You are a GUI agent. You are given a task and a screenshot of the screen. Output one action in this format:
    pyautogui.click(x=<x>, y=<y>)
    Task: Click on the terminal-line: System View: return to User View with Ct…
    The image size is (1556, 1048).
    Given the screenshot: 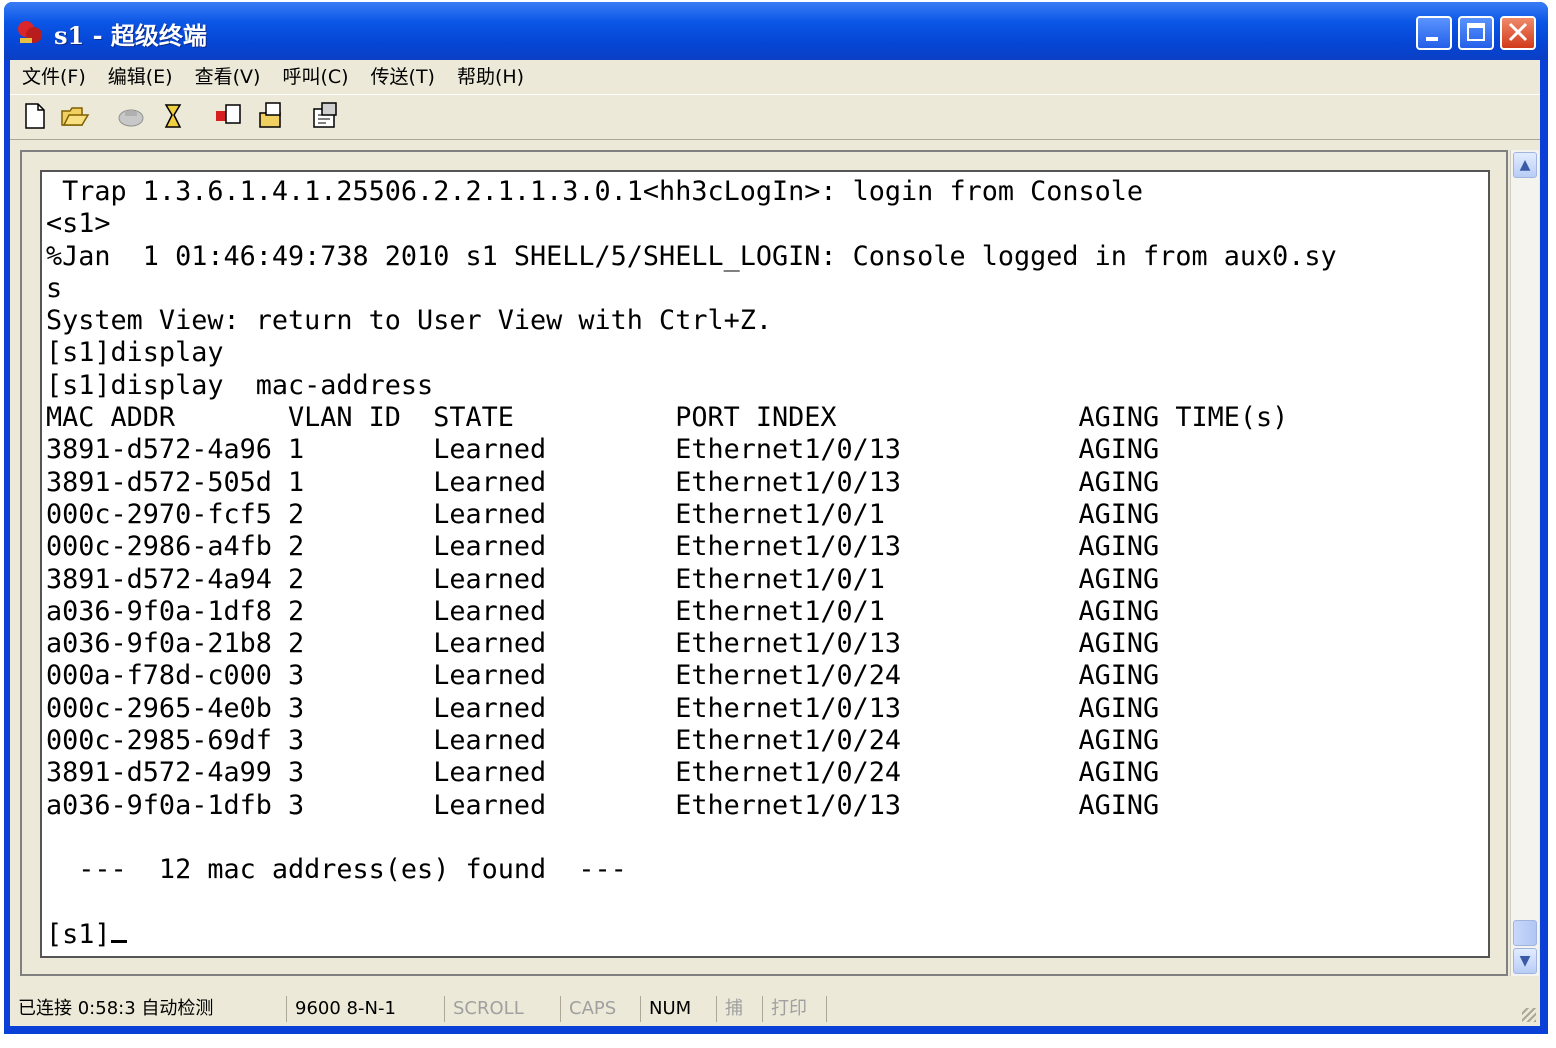 What is the action you would take?
    pyautogui.click(x=409, y=321)
    